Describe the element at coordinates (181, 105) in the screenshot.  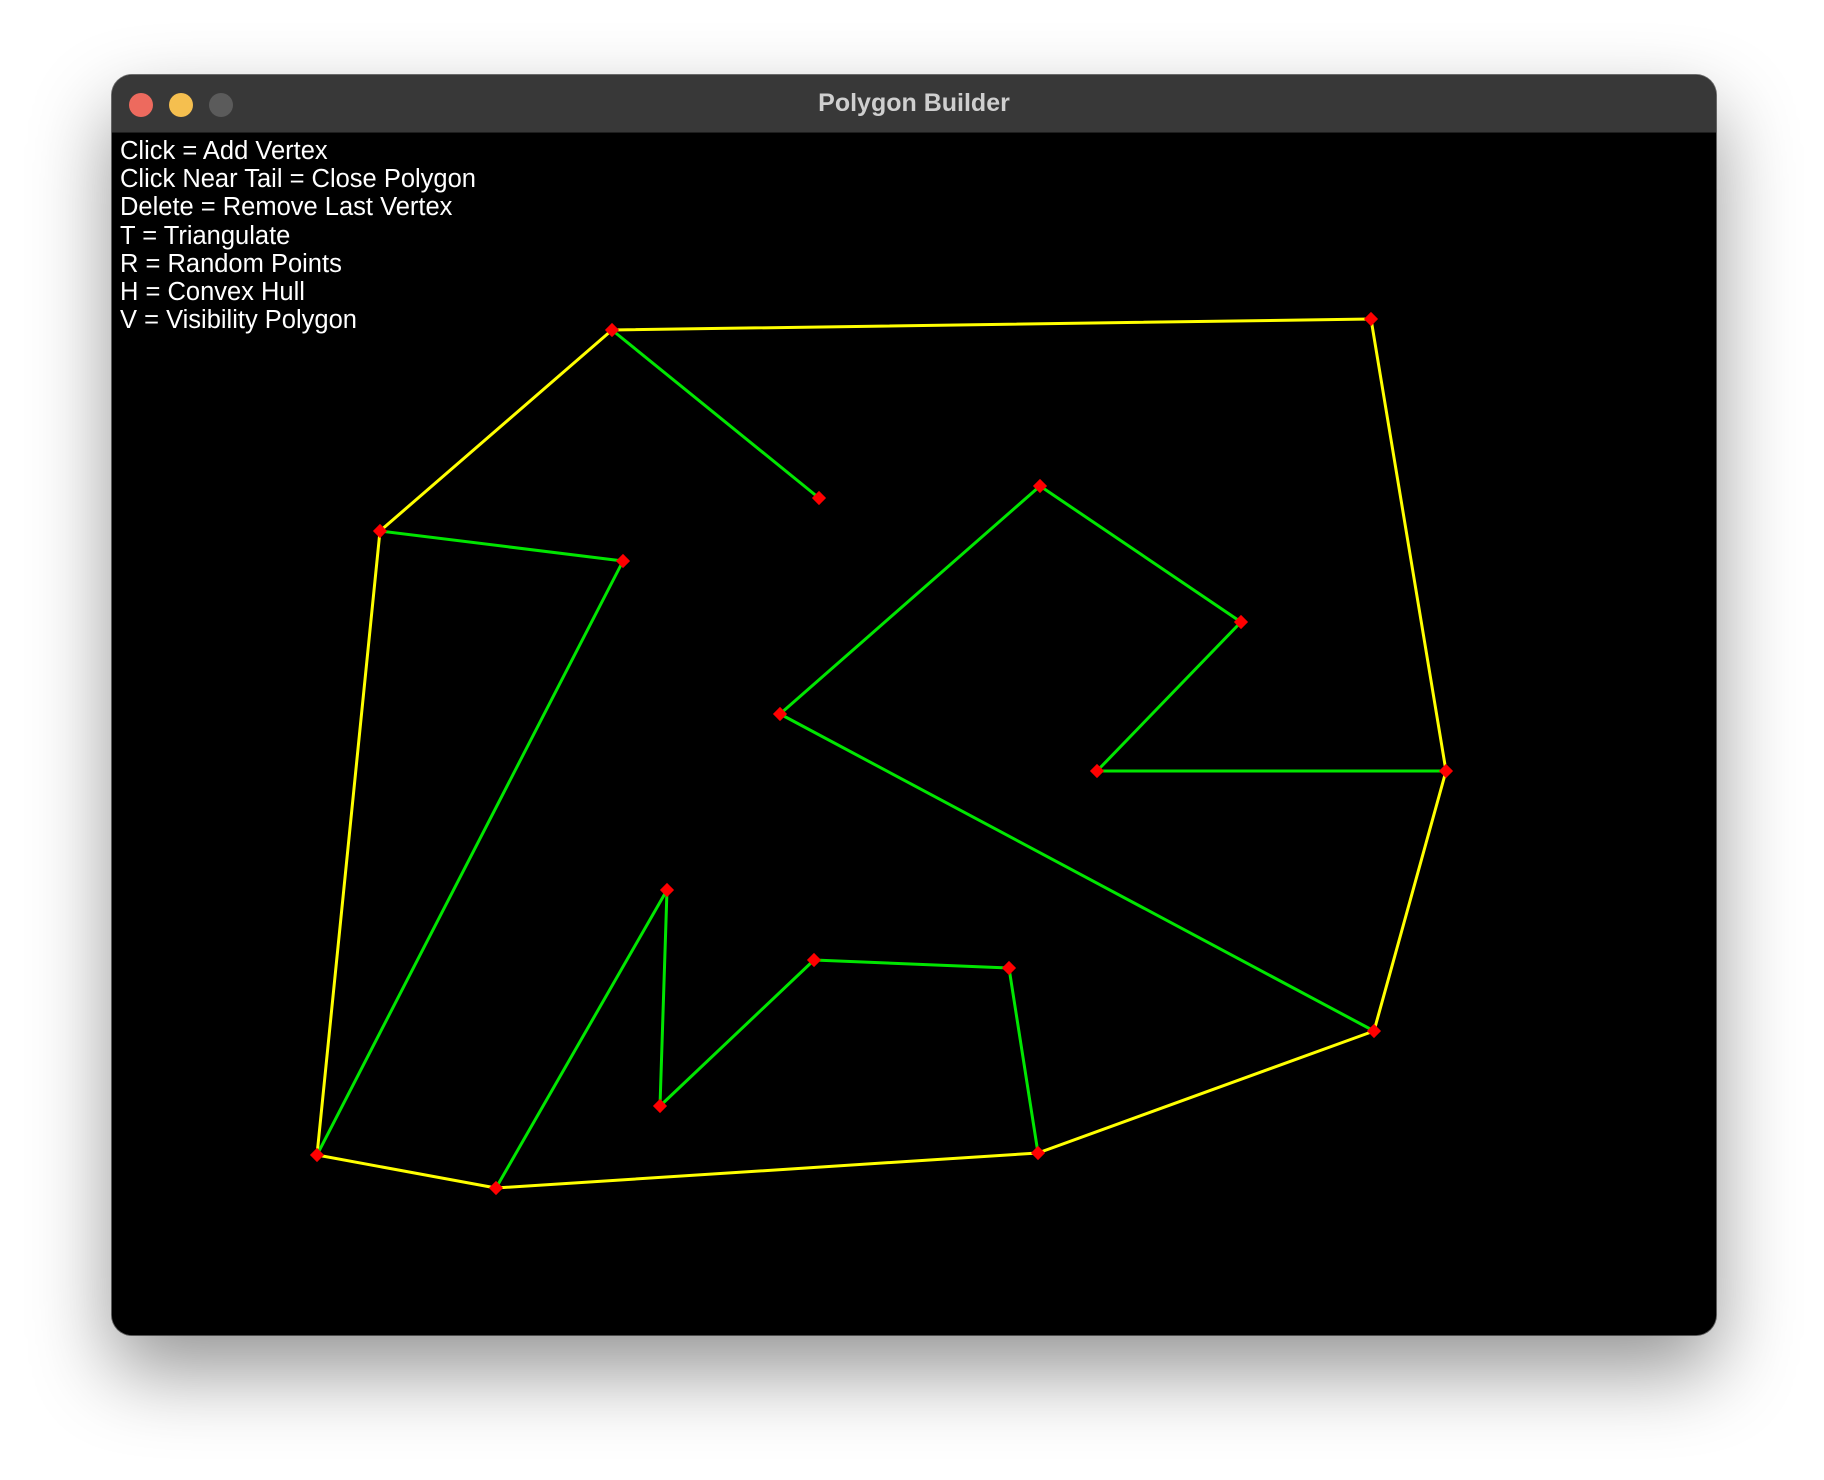
I see `minimize-window-button` at that location.